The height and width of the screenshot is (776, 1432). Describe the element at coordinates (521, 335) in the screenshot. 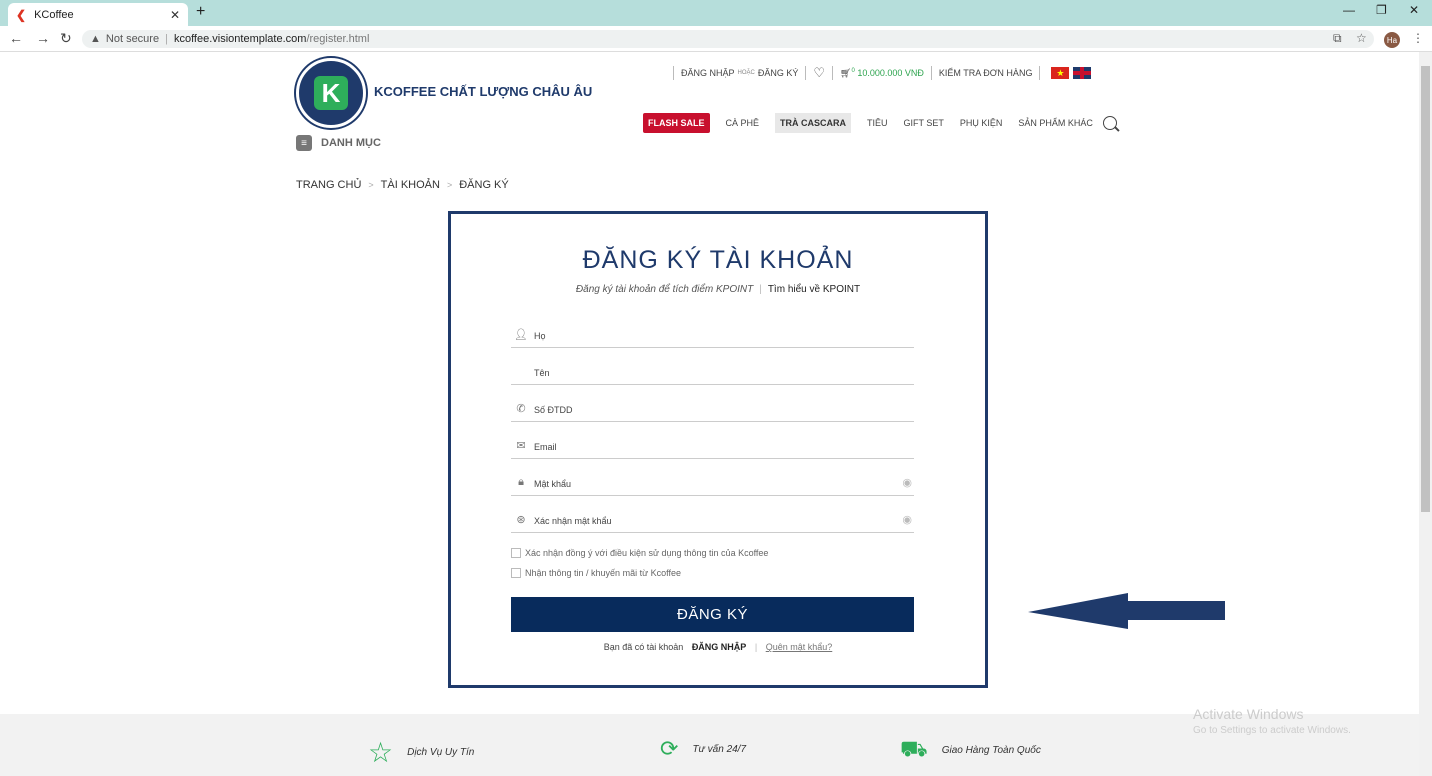

I see `user-icon: 👤︎` at that location.